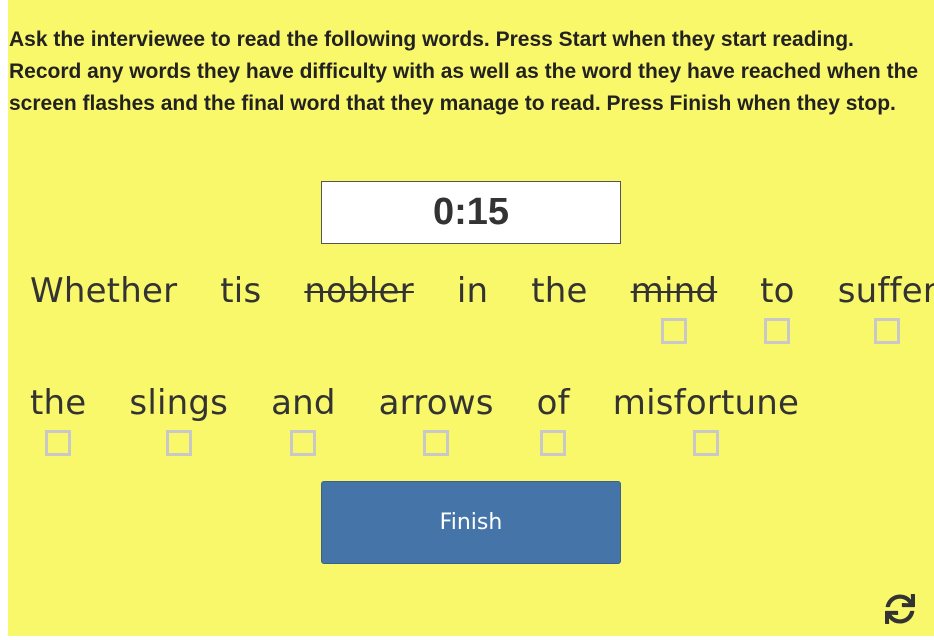  I want to click on word-item: Whether, so click(103, 306).